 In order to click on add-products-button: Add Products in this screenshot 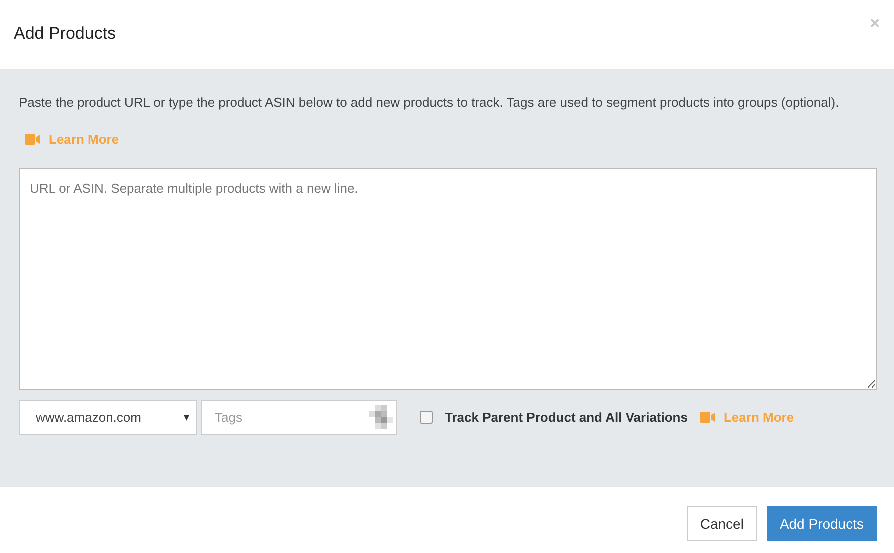, I will do `click(821, 523)`.